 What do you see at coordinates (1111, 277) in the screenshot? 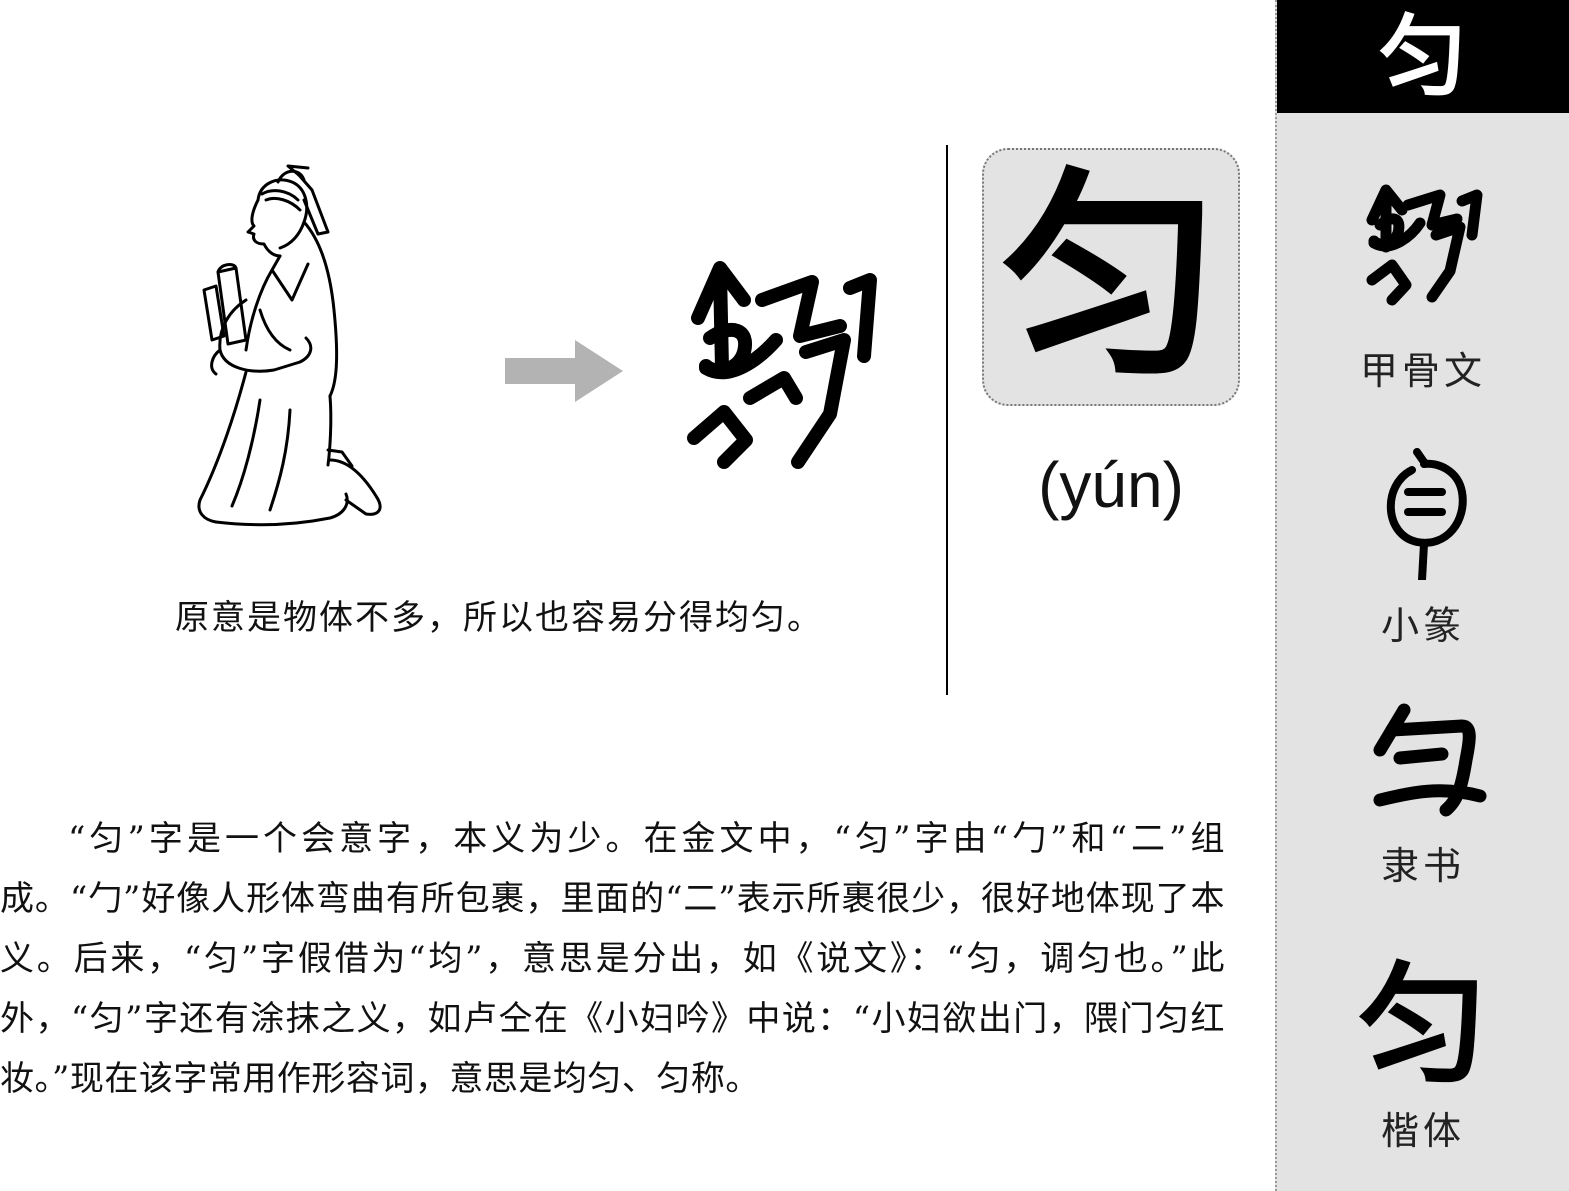
I see `featured-character: 匀` at bounding box center [1111, 277].